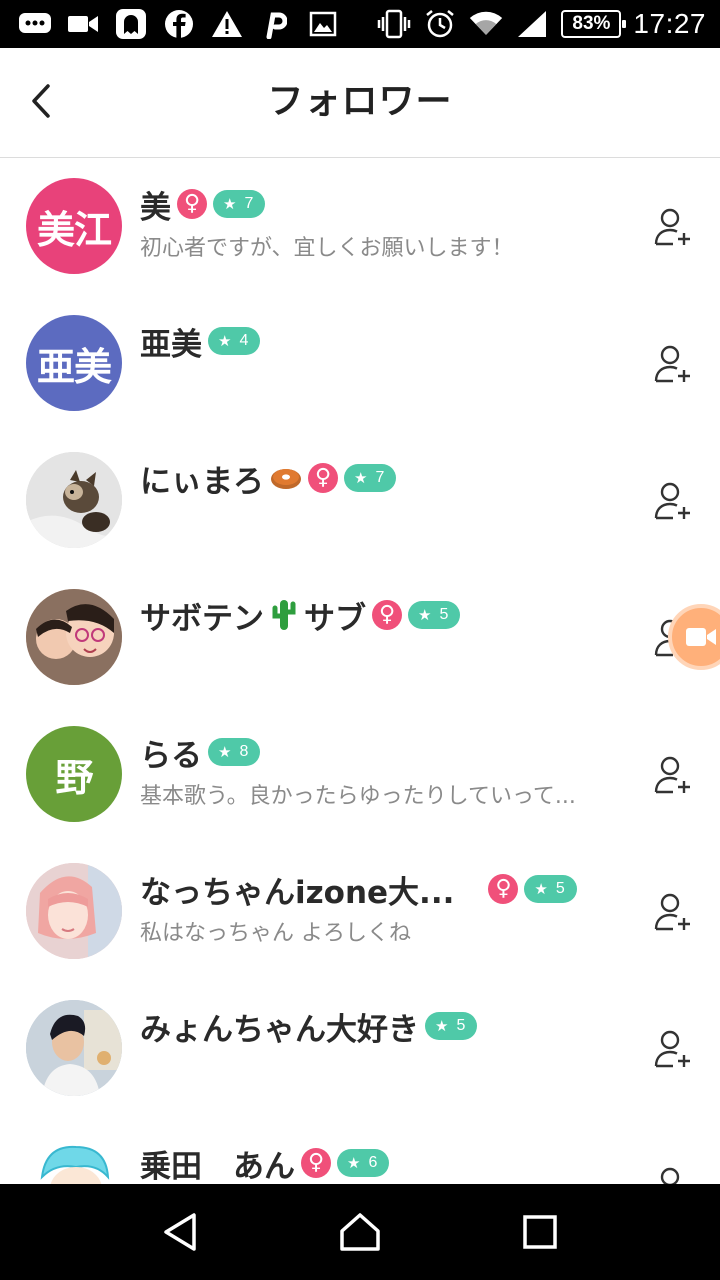 The width and height of the screenshot is (720, 1280). I want to click on status-icons-right: 83% 17:27, so click(541, 24).